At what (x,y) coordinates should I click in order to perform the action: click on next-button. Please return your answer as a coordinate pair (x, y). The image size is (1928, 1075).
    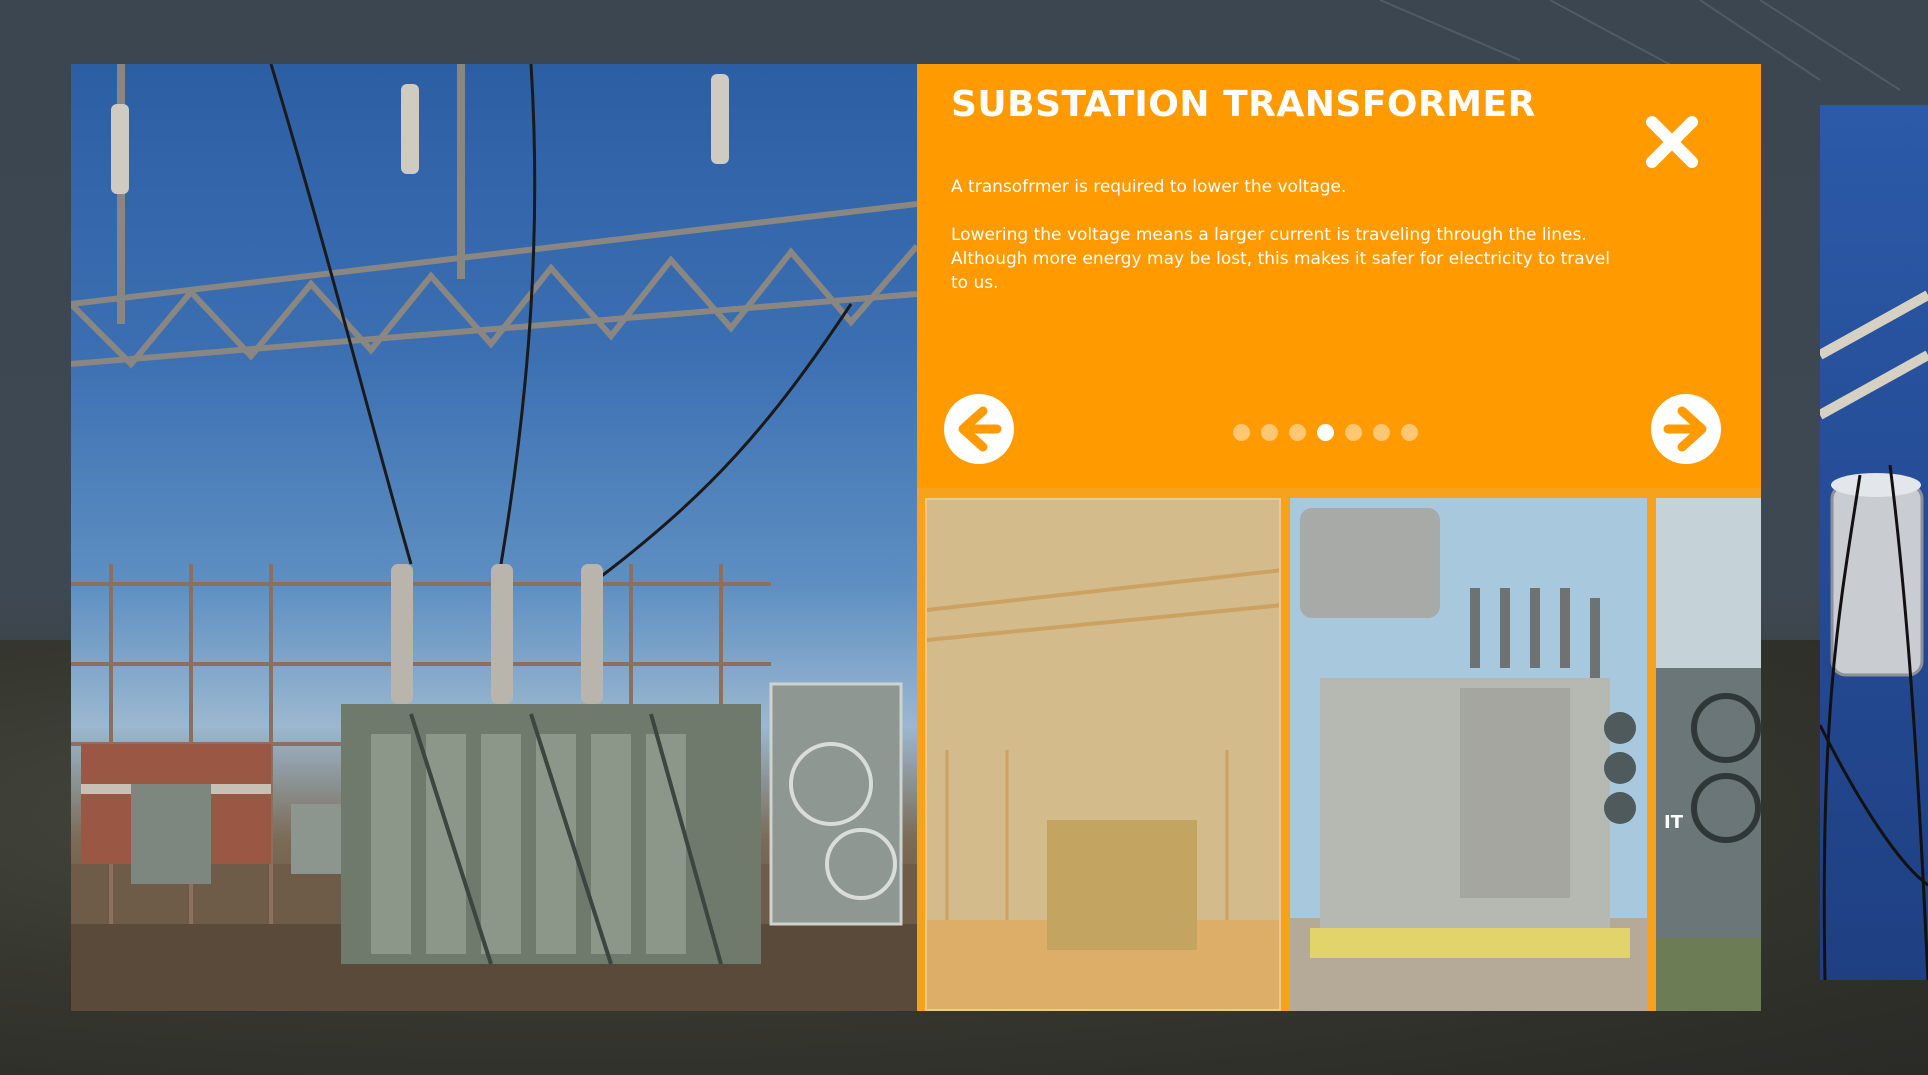
    Looking at the image, I should click on (1686, 429).